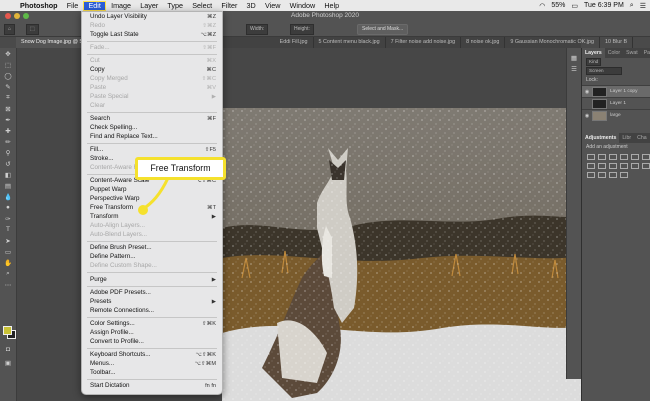 The height and width of the screenshot is (401, 650). I want to click on menu-window: Window, so click(302, 5).